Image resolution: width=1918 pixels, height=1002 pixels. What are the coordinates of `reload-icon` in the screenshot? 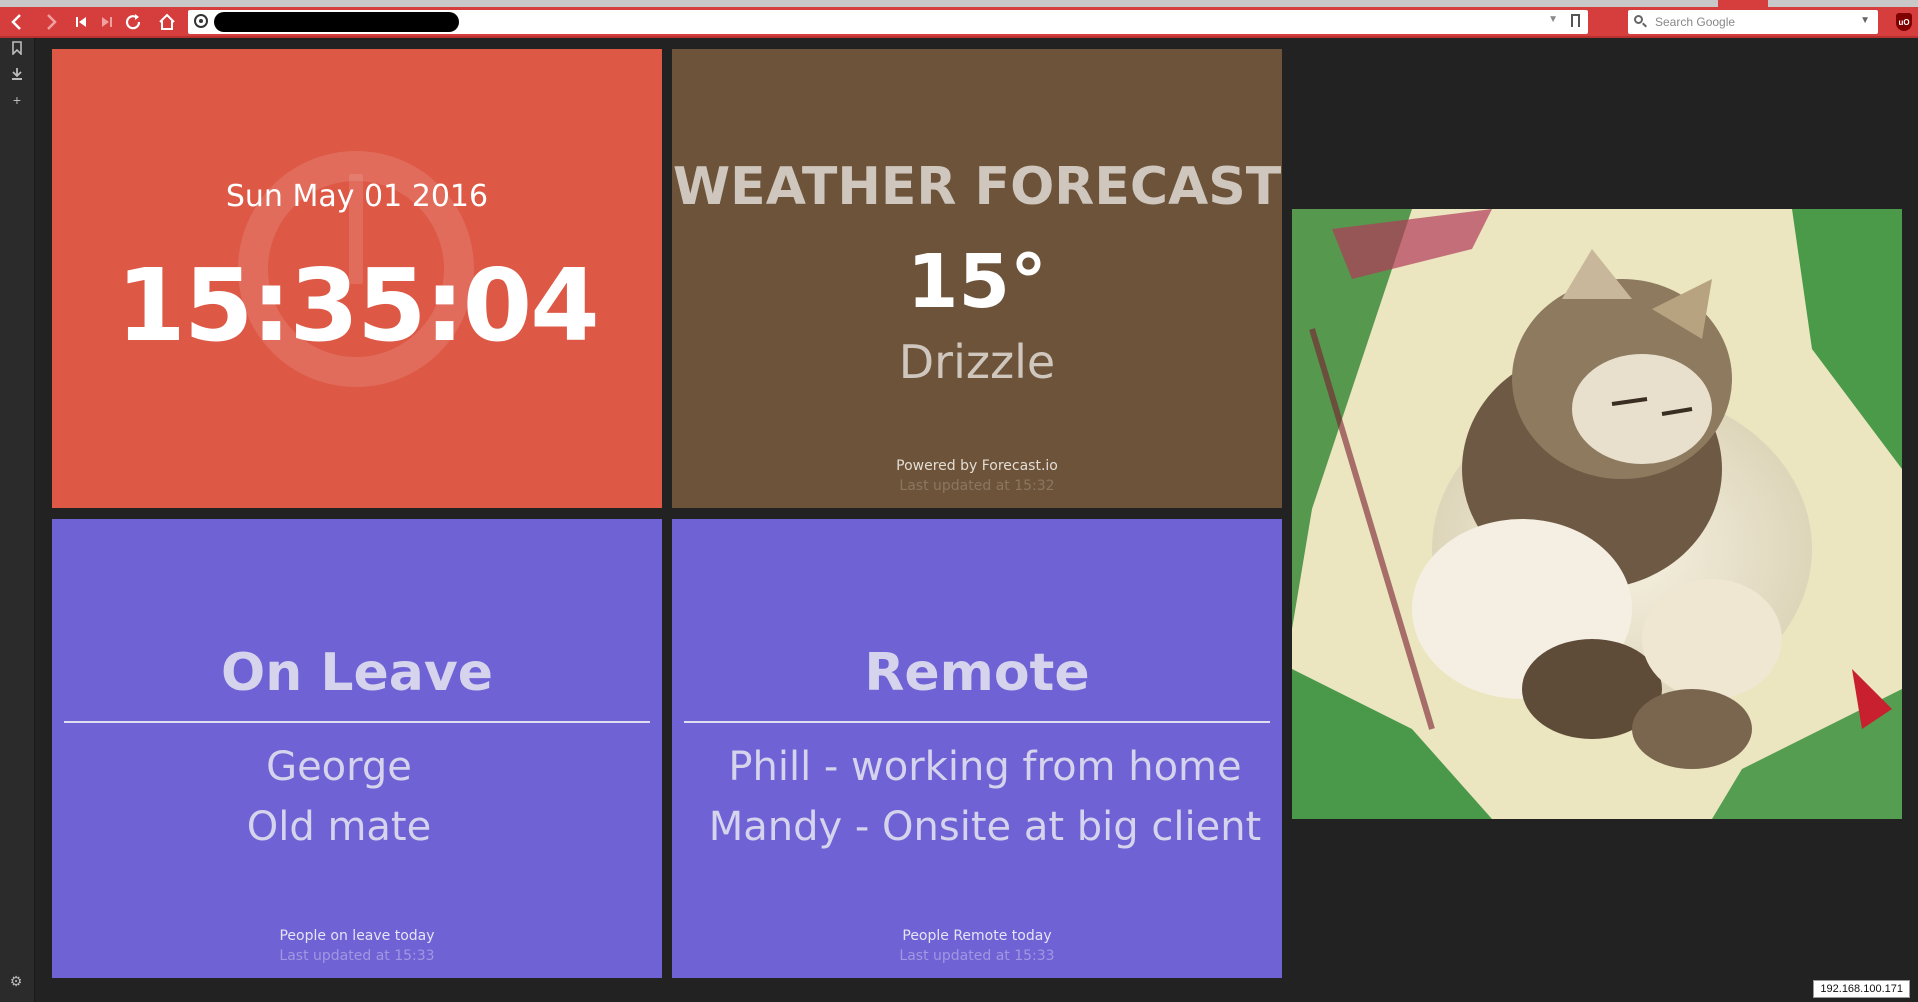 It's located at (133, 22).